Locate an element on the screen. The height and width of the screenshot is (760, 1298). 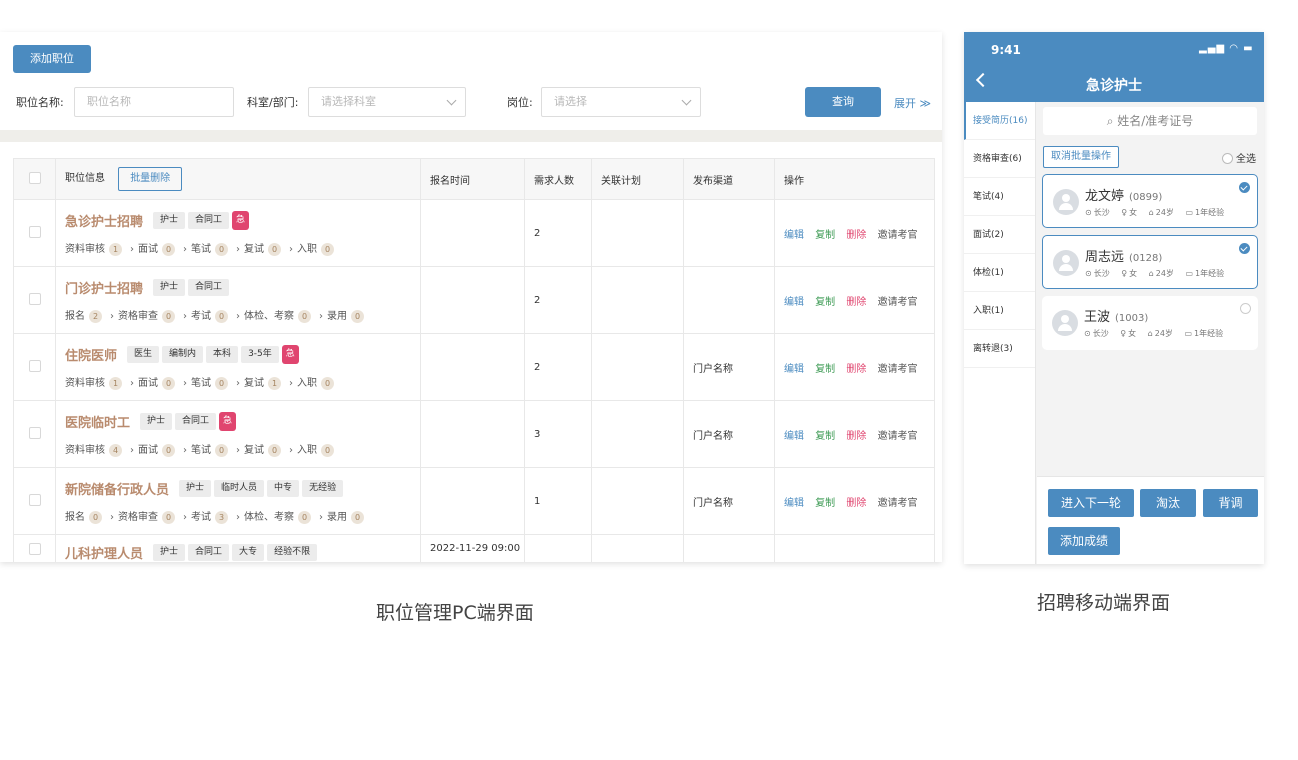
background-check-button: 背调 is located at coordinates (1230, 503).